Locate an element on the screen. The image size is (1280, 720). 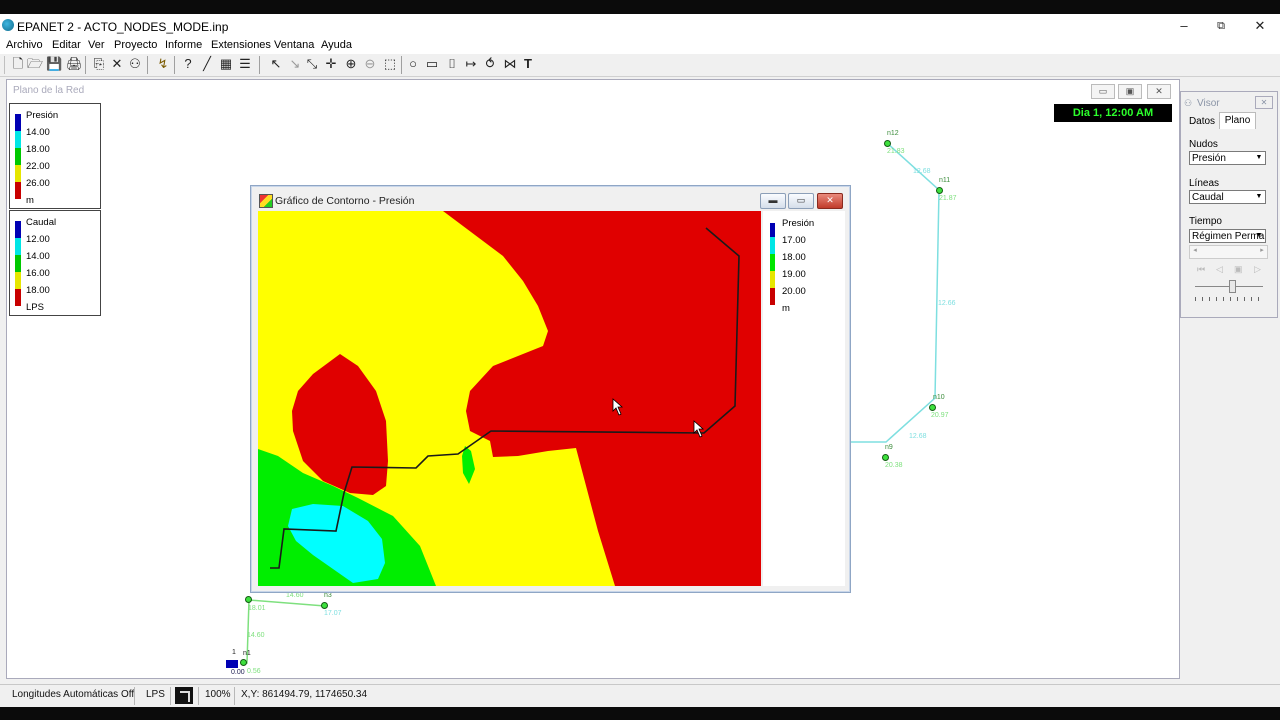
reservoir-id-label: 1 is located at coordinates (234, 652).